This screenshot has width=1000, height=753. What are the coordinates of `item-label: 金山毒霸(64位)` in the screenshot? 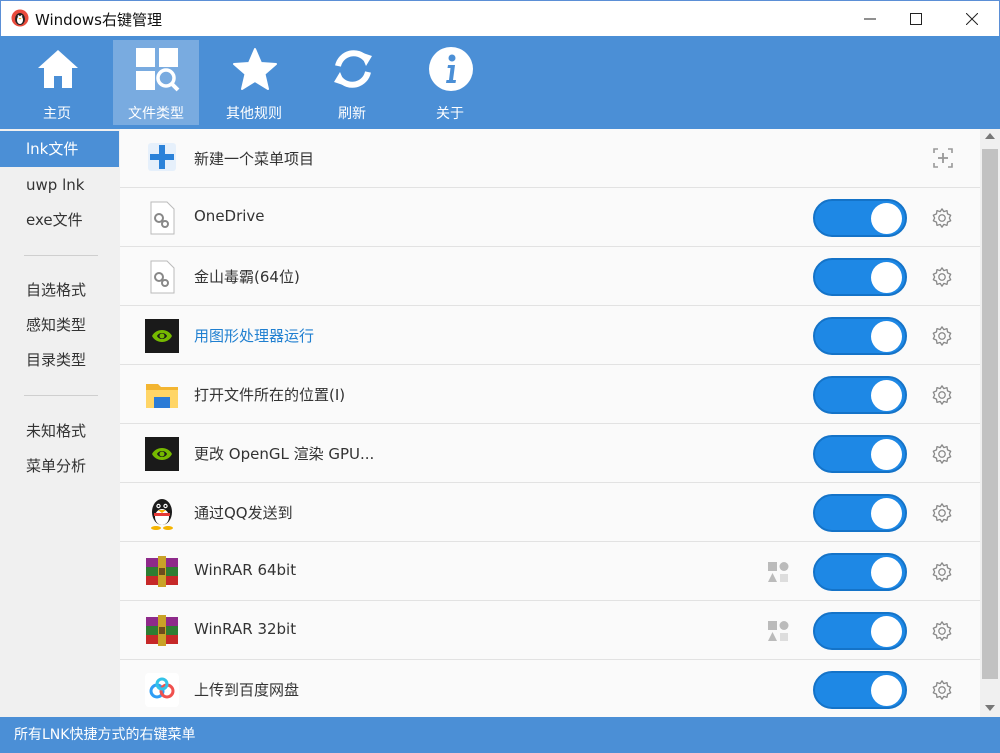 It's located at (247, 277).